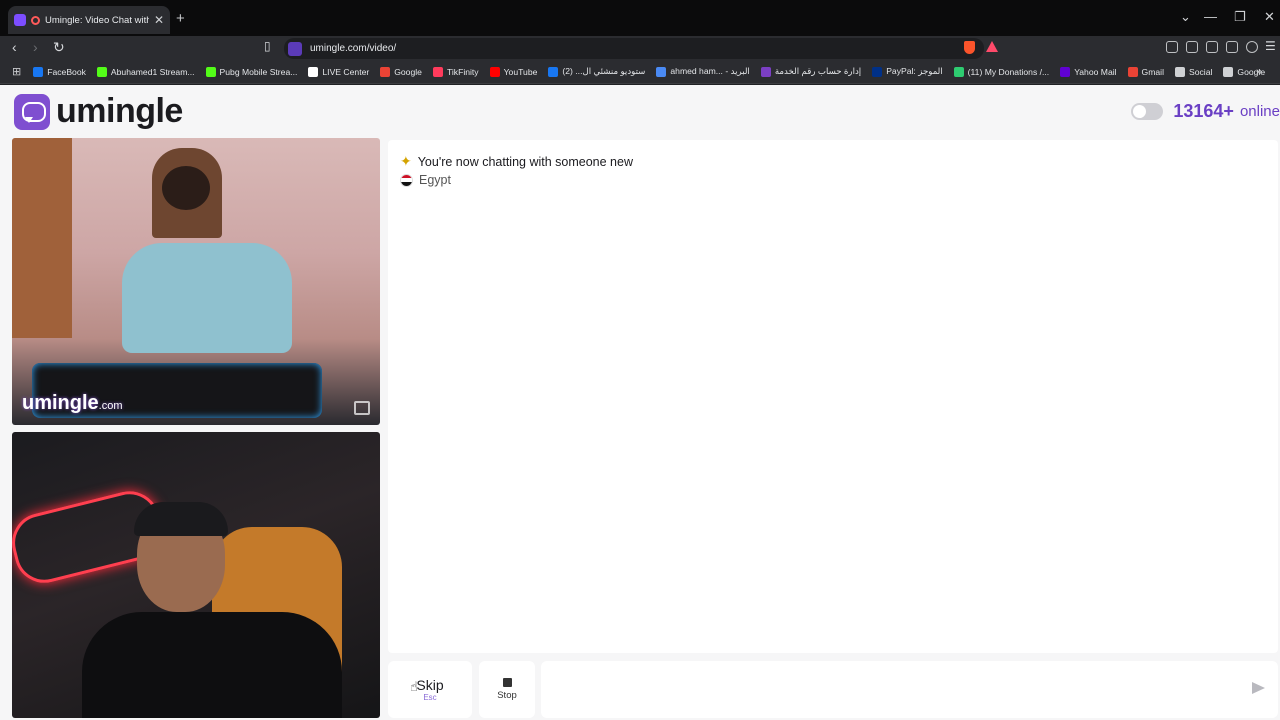 The image size is (1280, 720). Describe the element at coordinates (1210, 16) in the screenshot. I see `minimize-button: —` at that location.